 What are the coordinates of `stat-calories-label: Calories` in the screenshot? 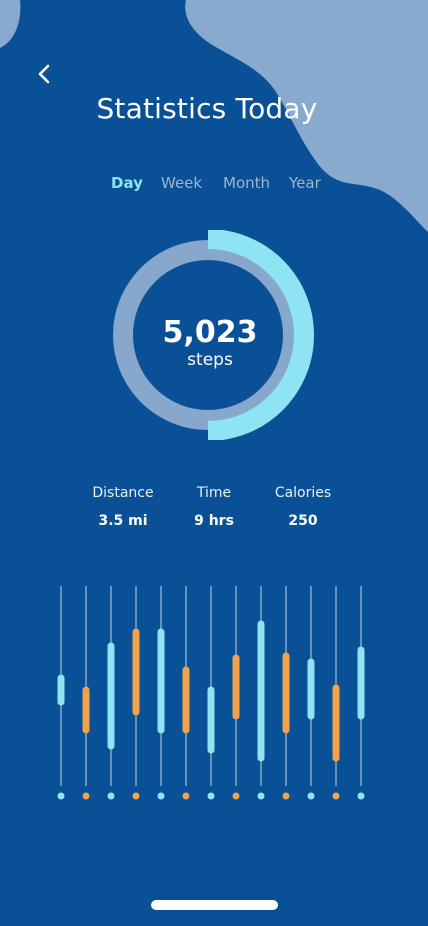 It's located at (303, 493).